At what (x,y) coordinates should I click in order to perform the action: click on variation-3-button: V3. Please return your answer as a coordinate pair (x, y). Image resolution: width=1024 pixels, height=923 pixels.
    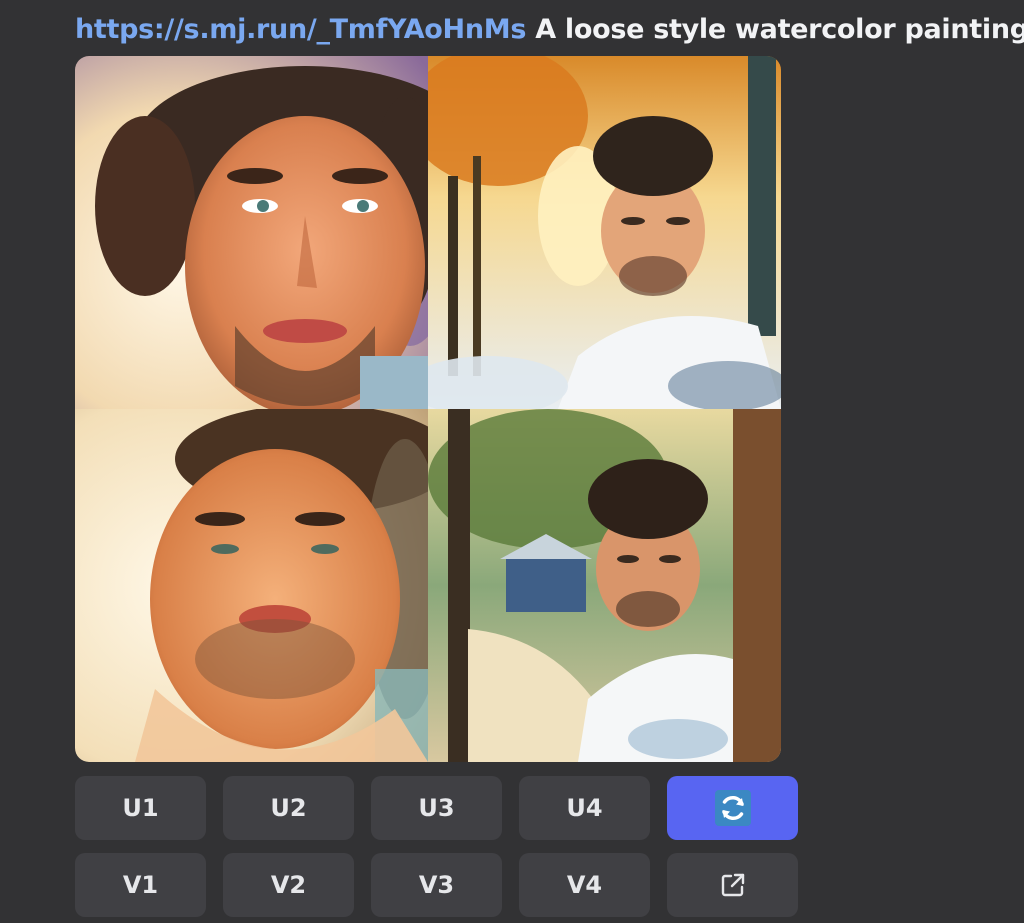
    Looking at the image, I should click on (436, 885).